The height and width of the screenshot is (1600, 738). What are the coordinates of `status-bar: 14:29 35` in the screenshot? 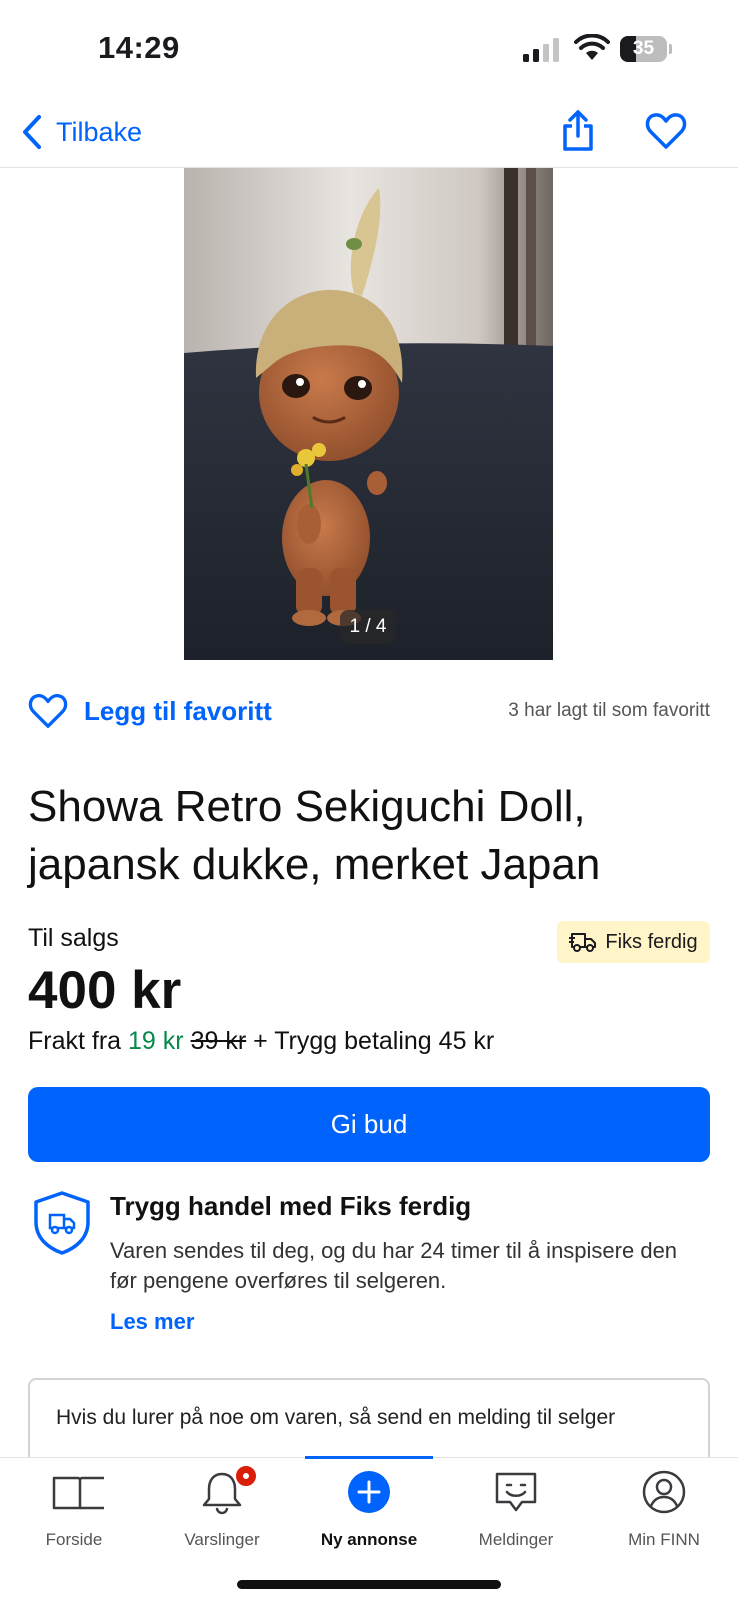 It's located at (369, 50).